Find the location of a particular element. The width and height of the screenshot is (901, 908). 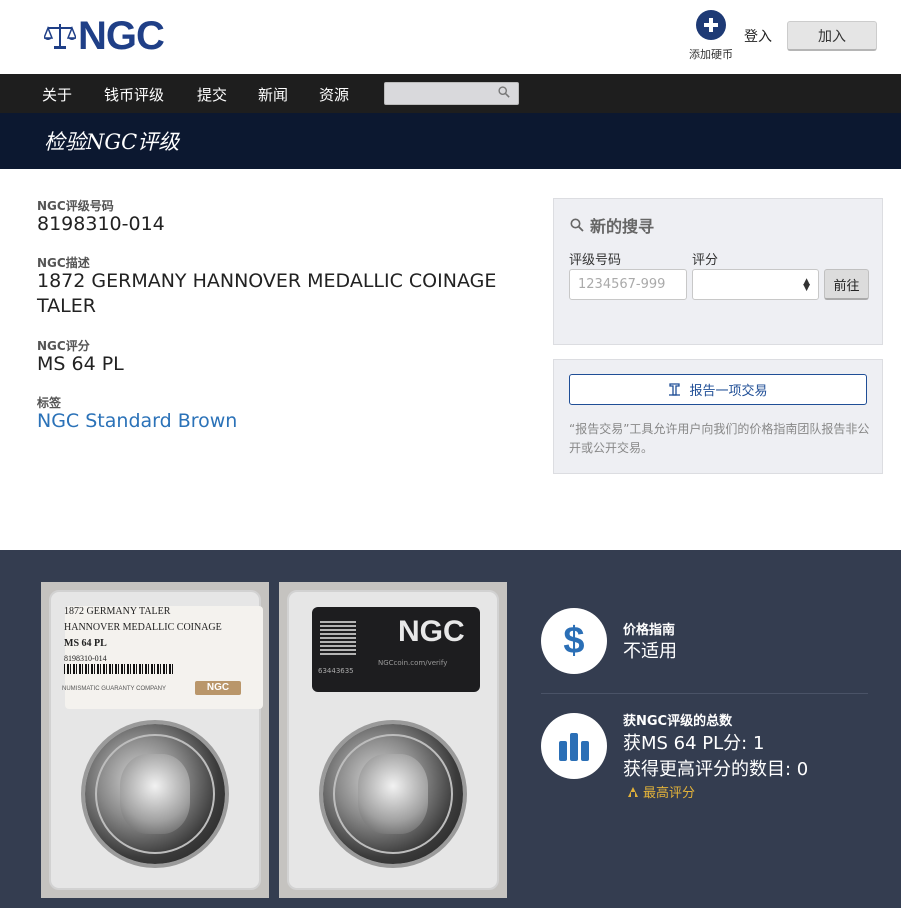

cert-input-label: 评级号码 is located at coordinates (595, 260).